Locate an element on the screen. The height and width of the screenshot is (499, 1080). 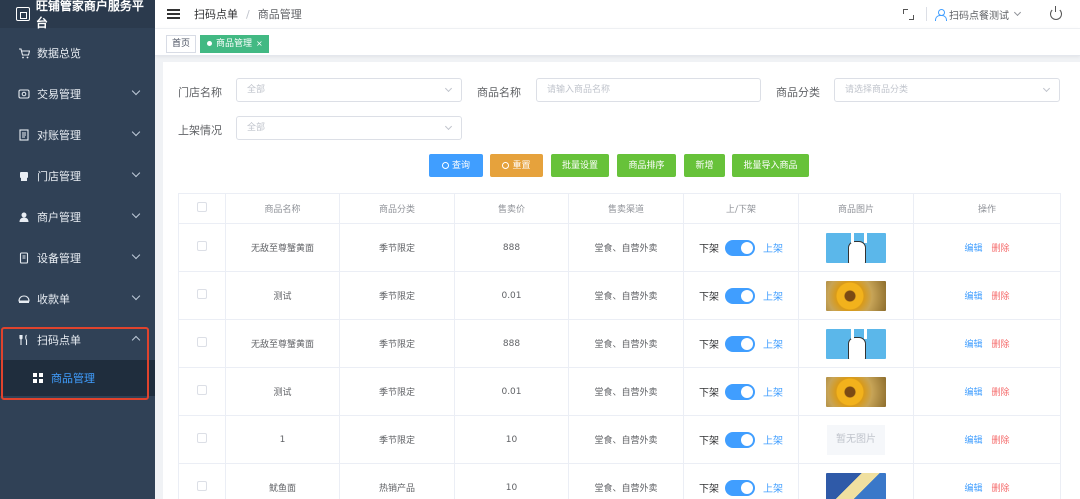
tags-view: 首页 商品管理 × is located at coordinates (617, 42).